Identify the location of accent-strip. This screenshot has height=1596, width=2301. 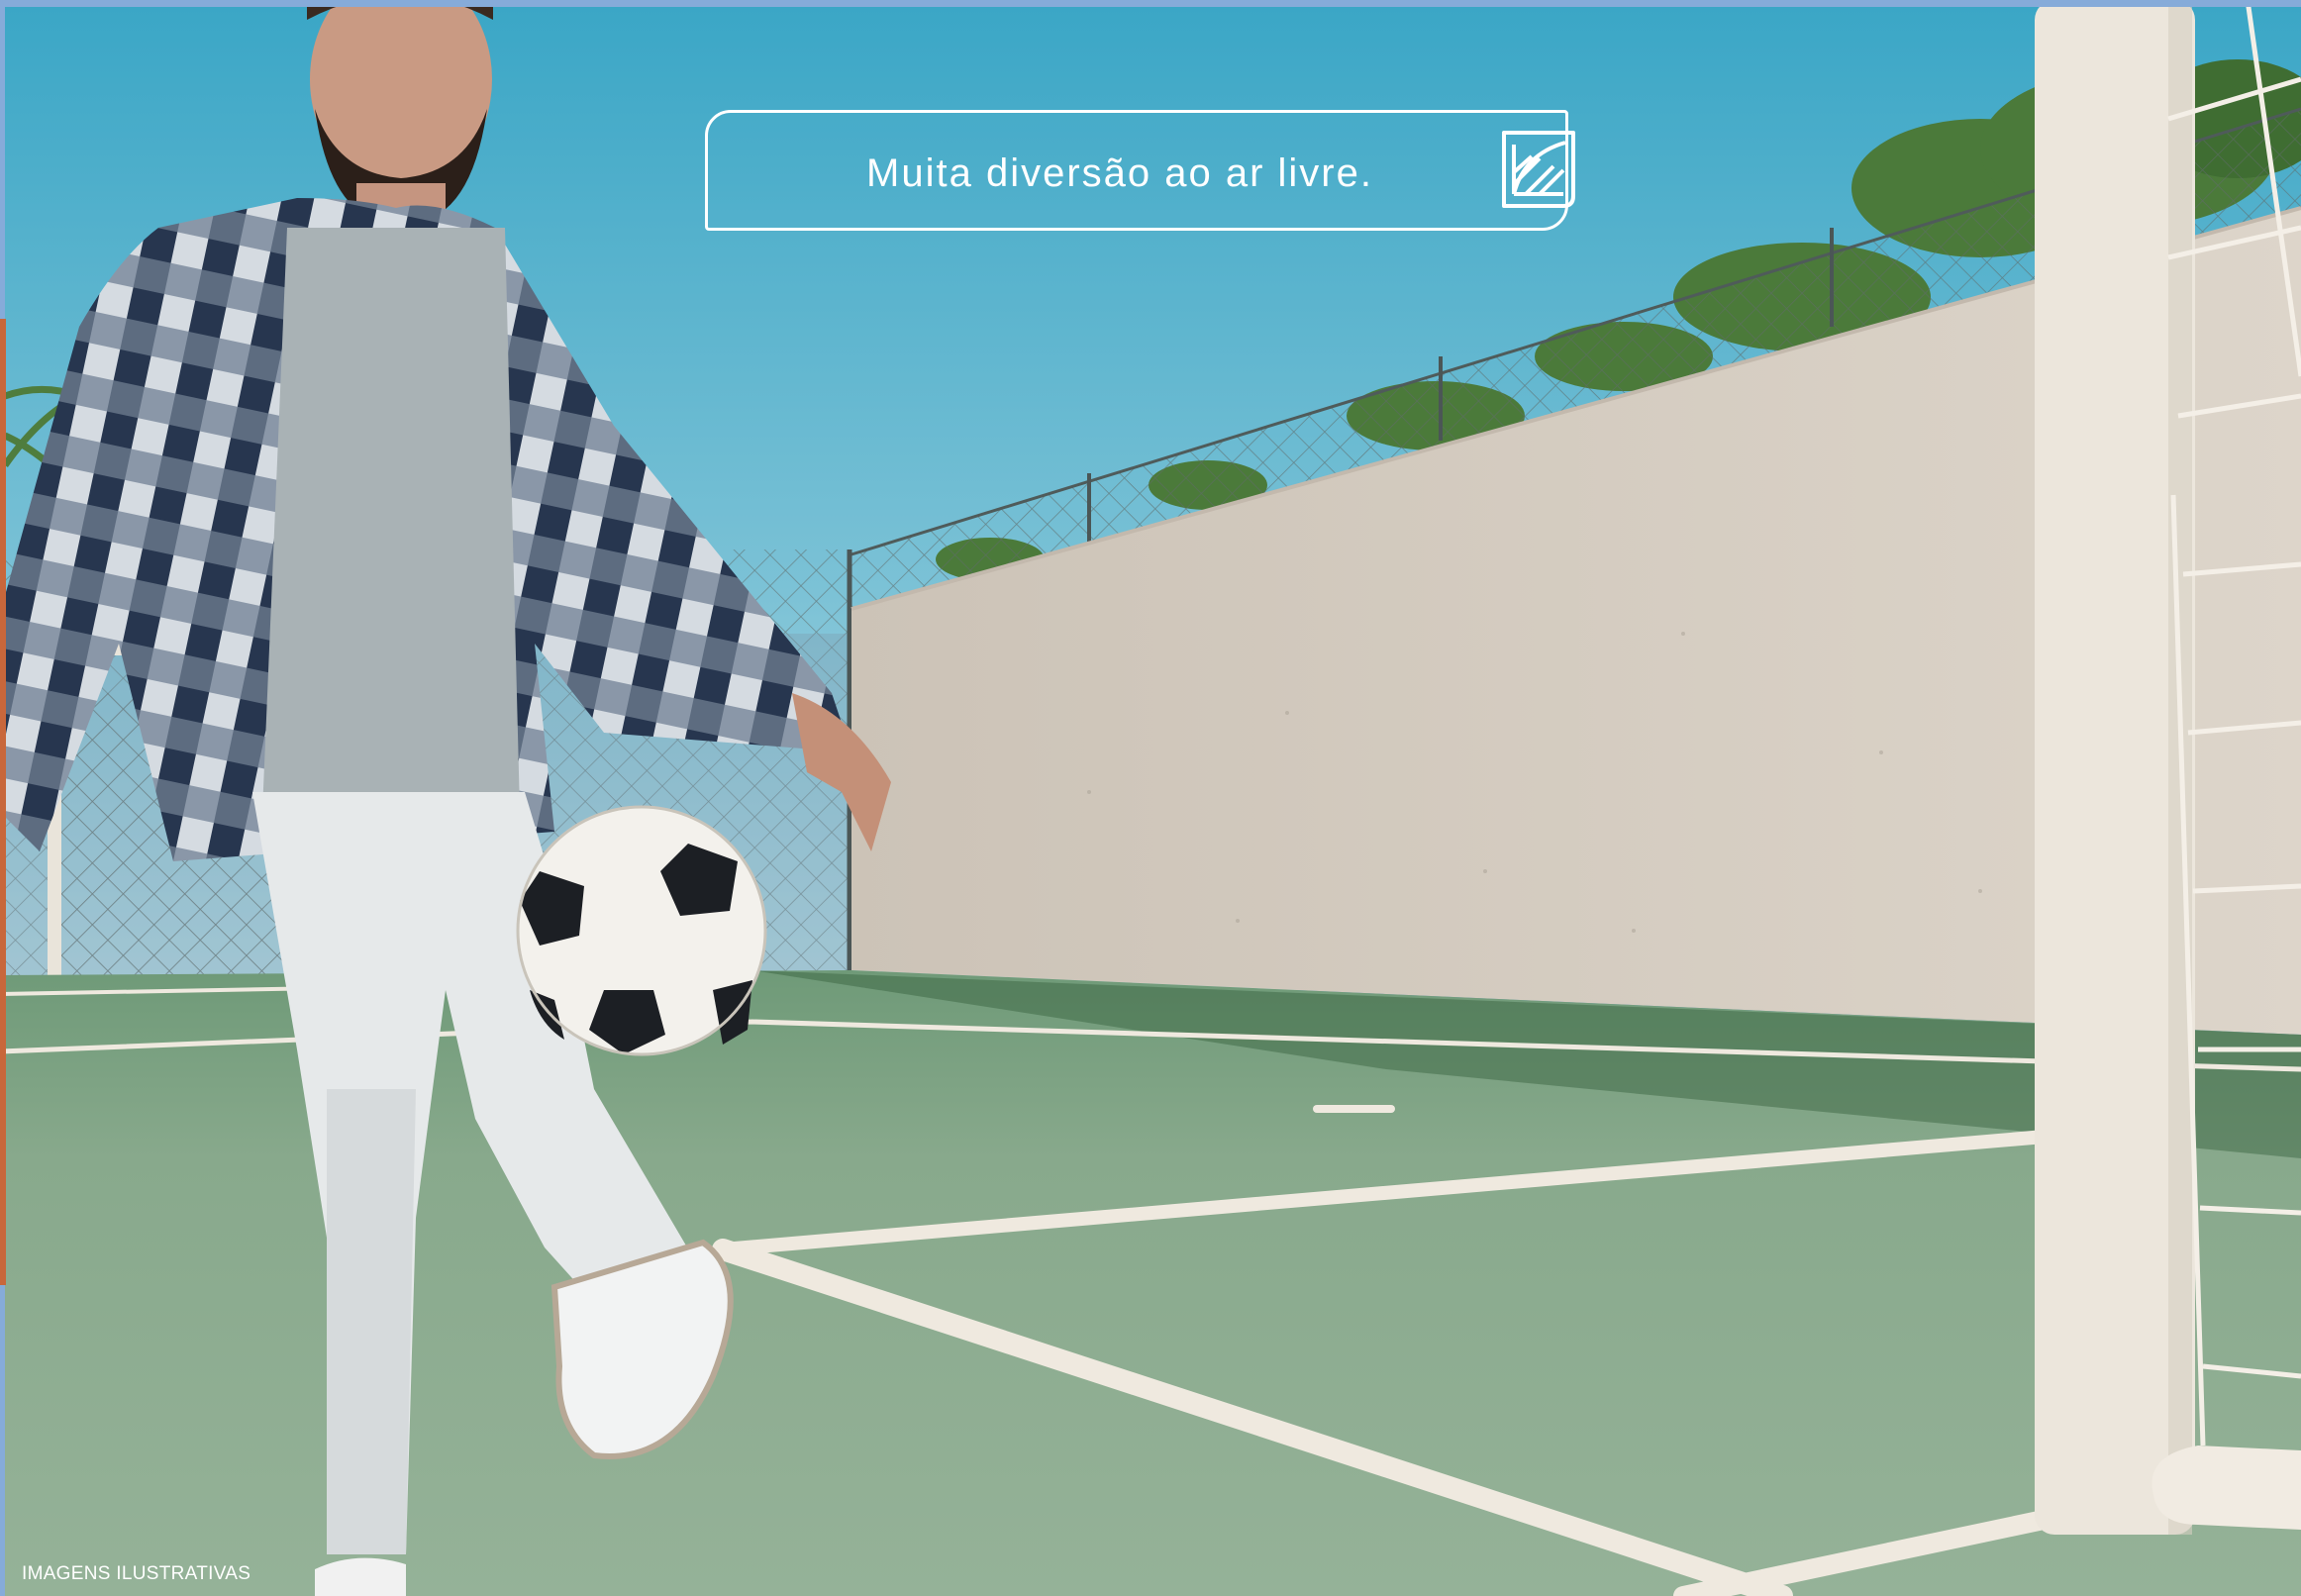
(3, 802).